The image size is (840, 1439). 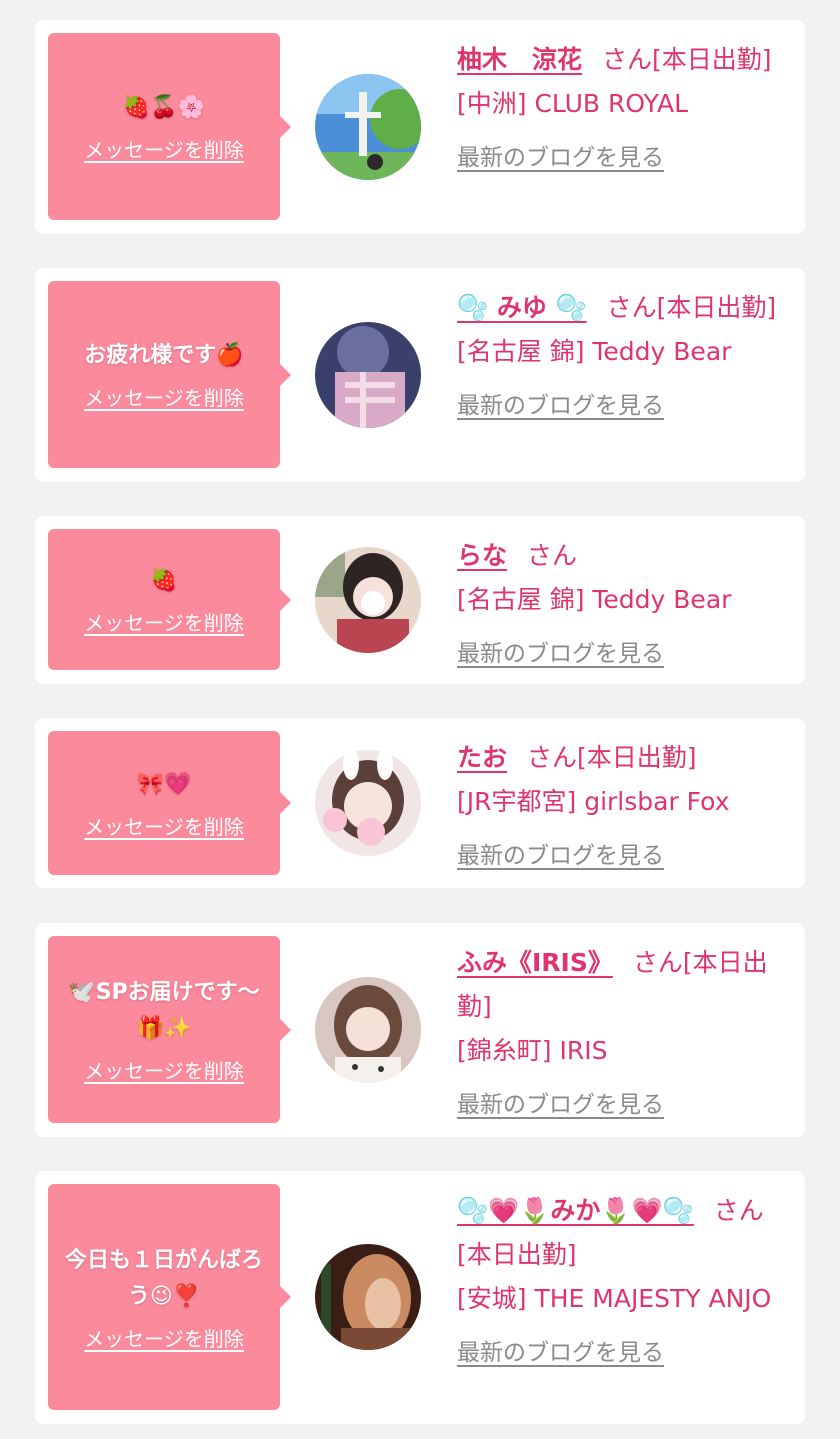 What do you see at coordinates (522, 307) in the screenshot?
I see `cast-name-link: 🫧 みゆ 🫧` at bounding box center [522, 307].